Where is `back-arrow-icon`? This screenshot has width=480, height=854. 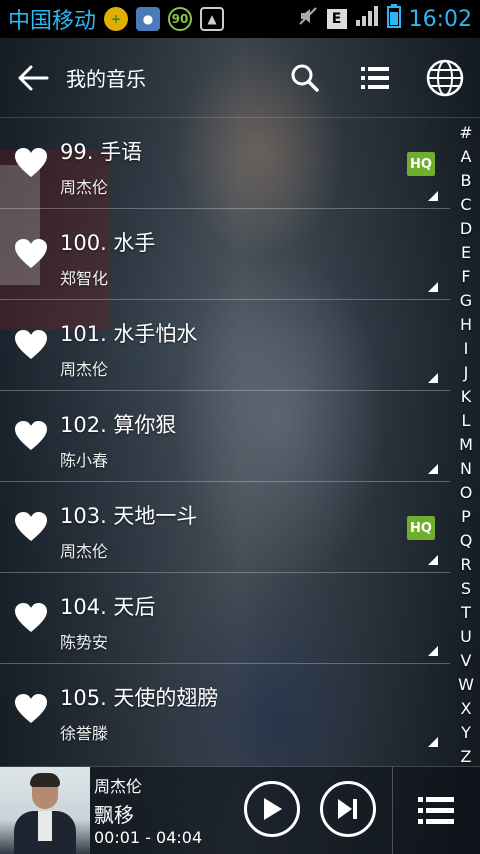 back-arrow-icon is located at coordinates (33, 77).